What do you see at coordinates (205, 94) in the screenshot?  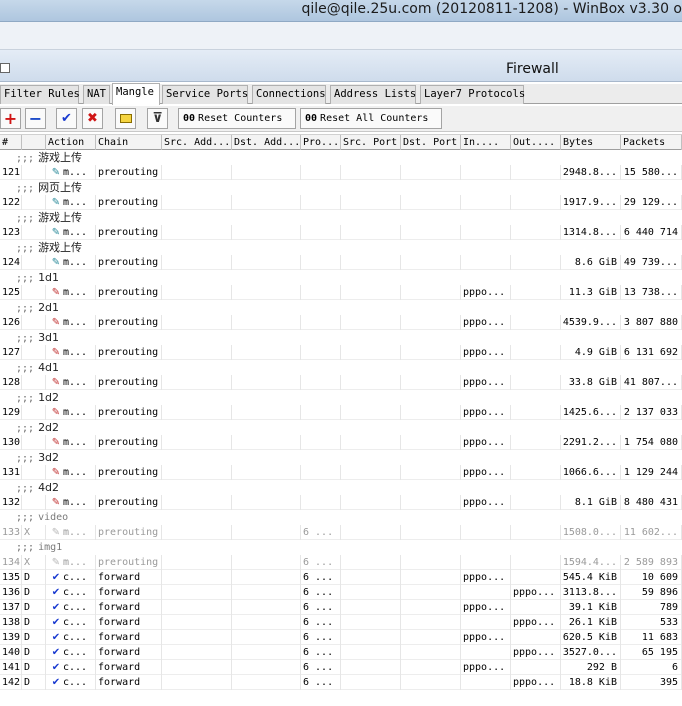 I see `tab-service-ports: Service Ports` at bounding box center [205, 94].